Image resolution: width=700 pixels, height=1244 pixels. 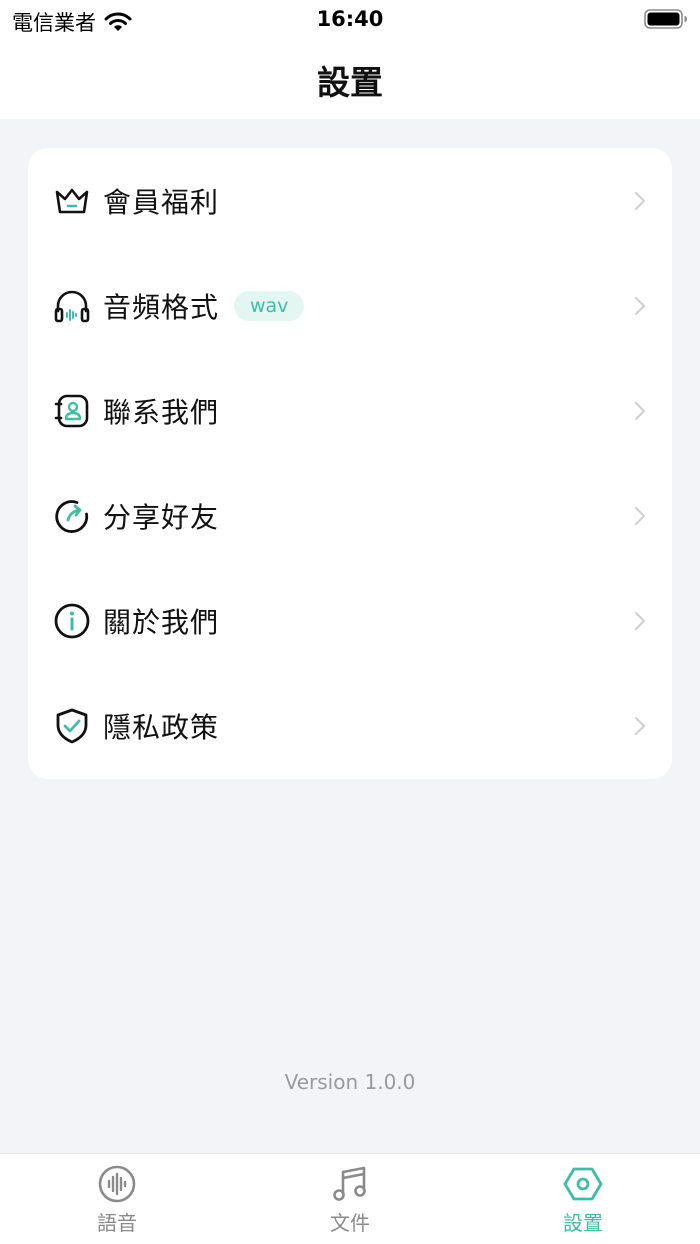 I want to click on tab-bar: 語音 文件 設置, so click(x=350, y=1198).